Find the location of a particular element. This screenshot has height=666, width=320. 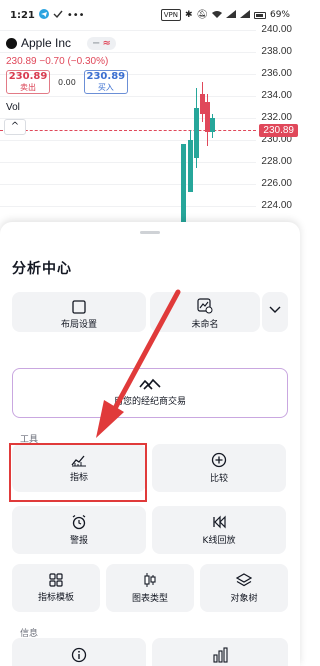

dots-icon: ••• is located at coordinates (75, 15).